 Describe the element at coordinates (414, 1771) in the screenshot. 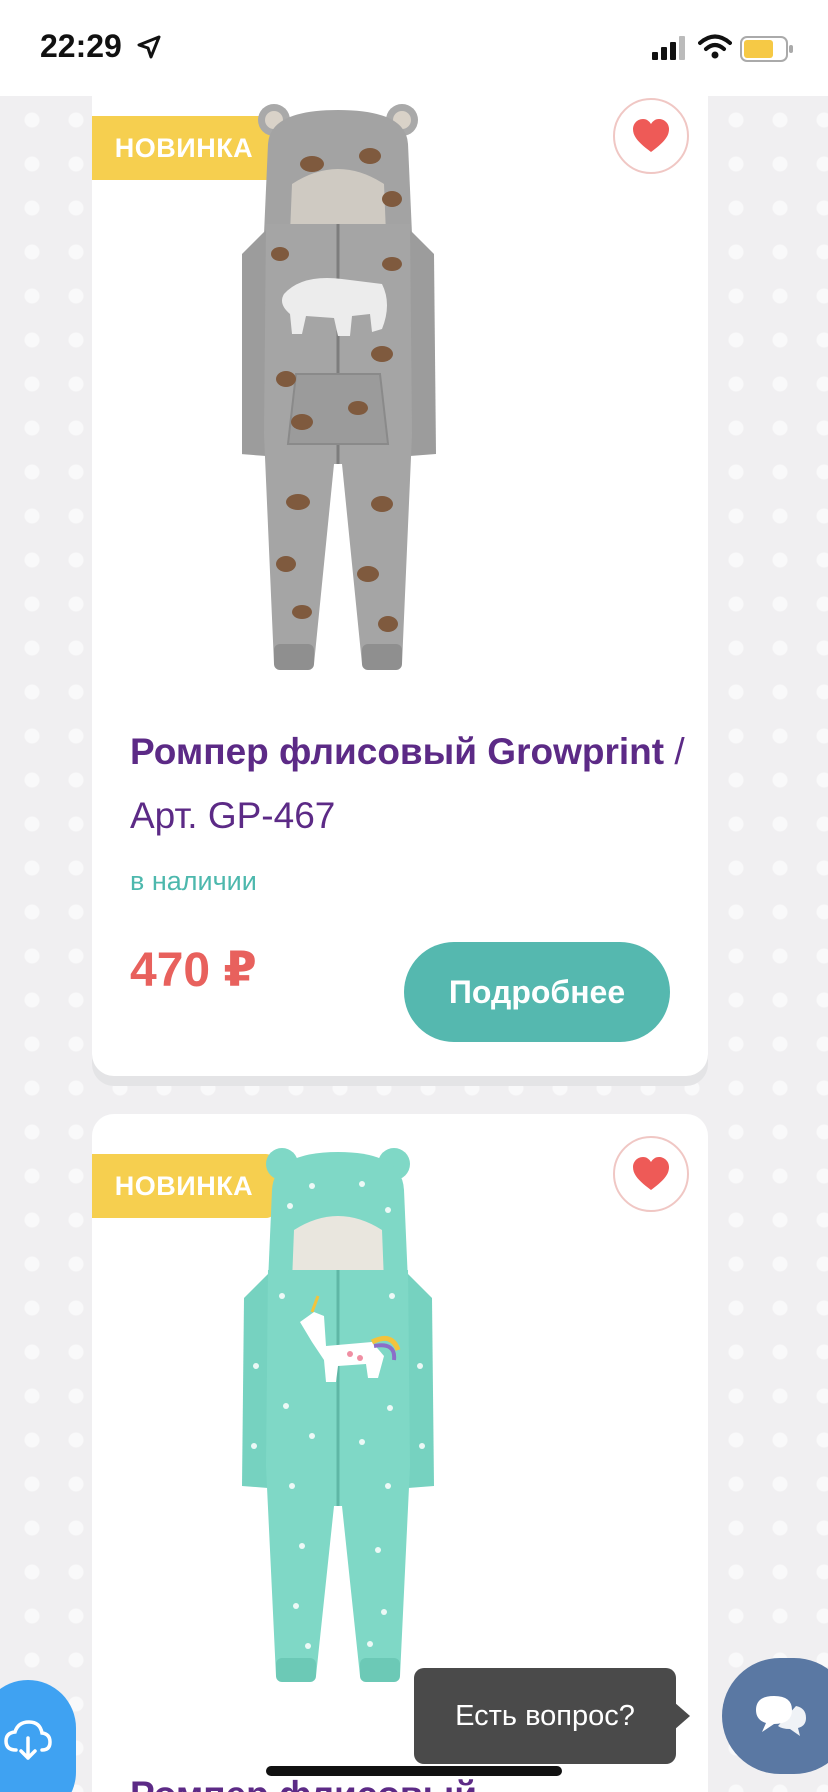

I see `home-indicator` at that location.